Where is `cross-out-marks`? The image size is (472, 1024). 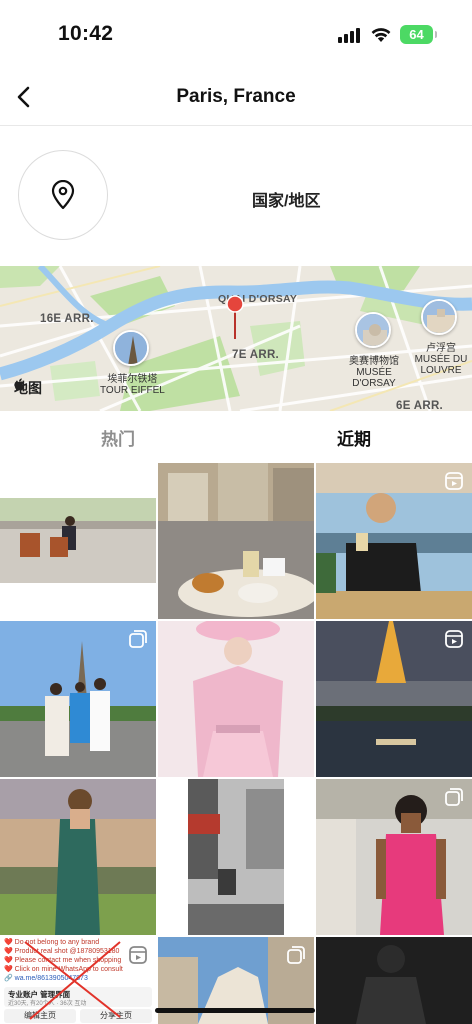 cross-out-marks is located at coordinates (72, 980).